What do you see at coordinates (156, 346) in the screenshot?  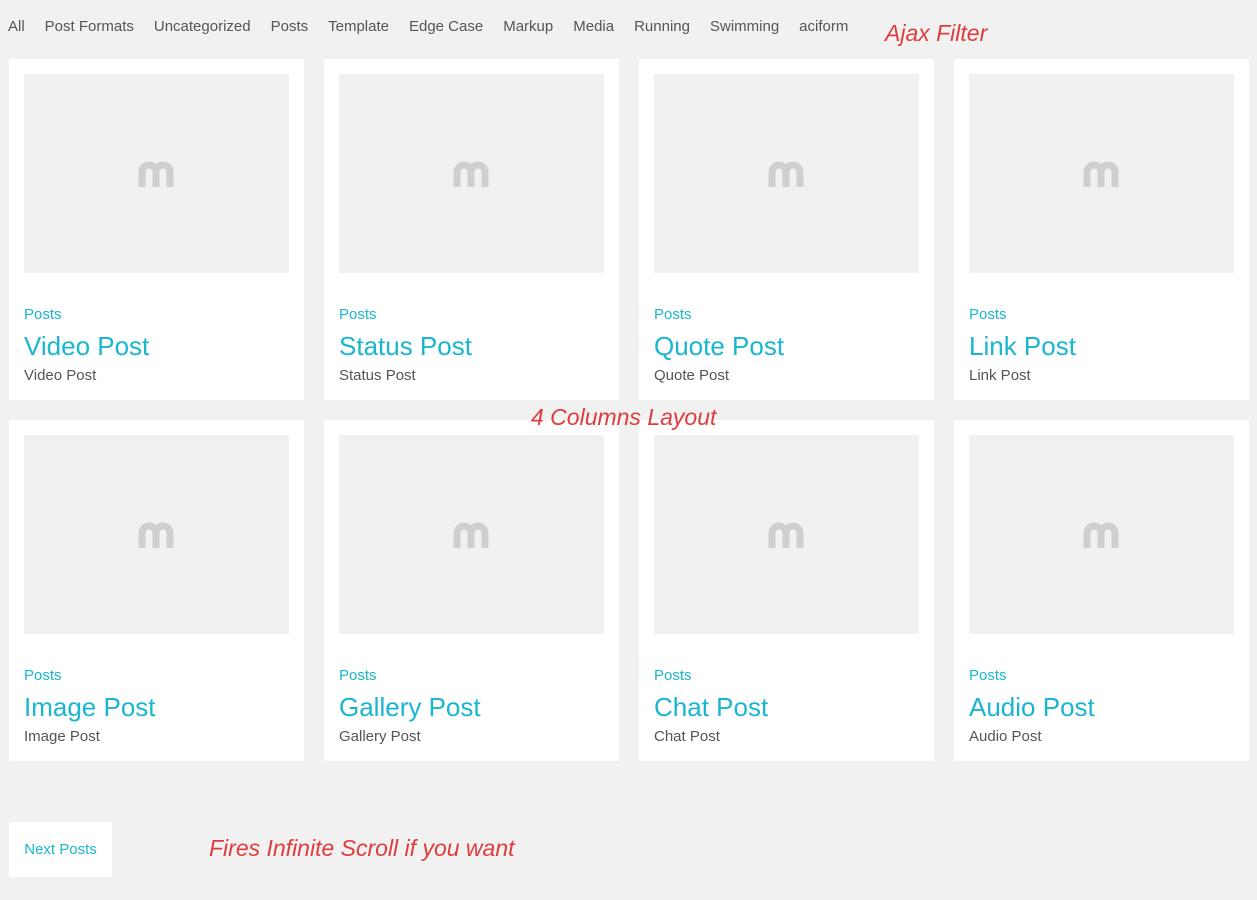 I see `post-title-link: Video Post` at bounding box center [156, 346].